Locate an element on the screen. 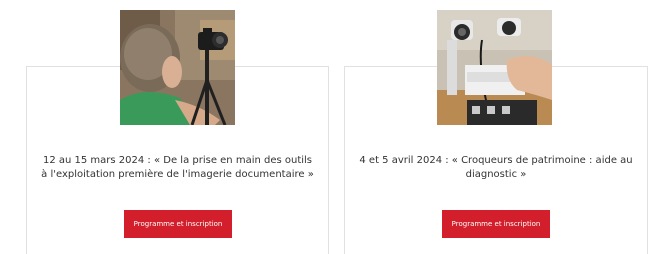 The width and height of the screenshot is (649, 254). card-1-programme-button: Programme et inscription is located at coordinates (178, 224).